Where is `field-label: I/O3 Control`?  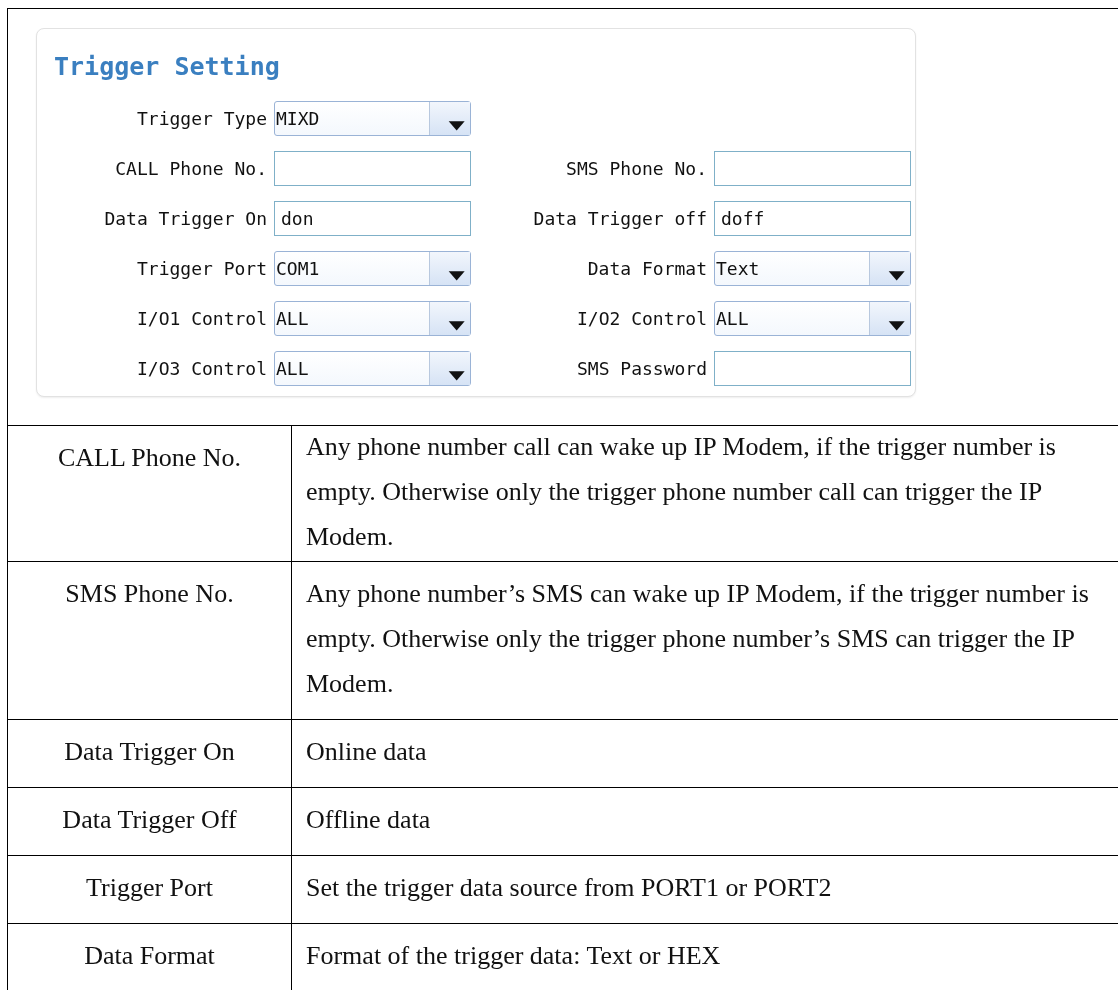 field-label: I/O3 Control is located at coordinates (201, 368).